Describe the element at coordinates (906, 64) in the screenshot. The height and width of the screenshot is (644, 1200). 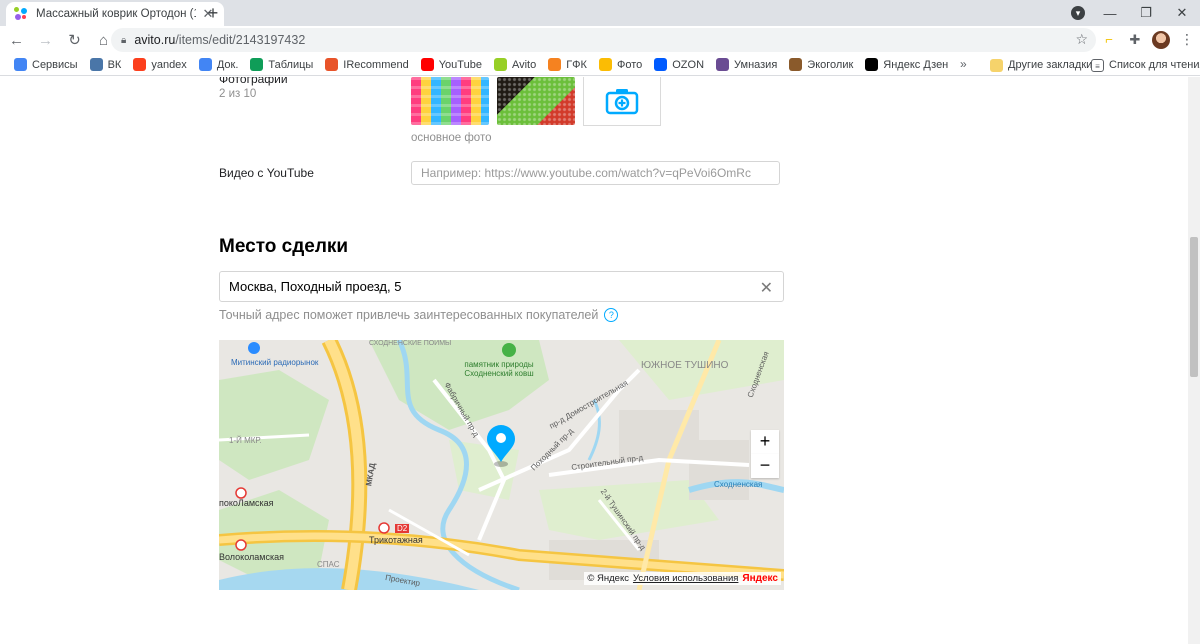
I see `bookmark-item: Яндекс Дзен` at that location.